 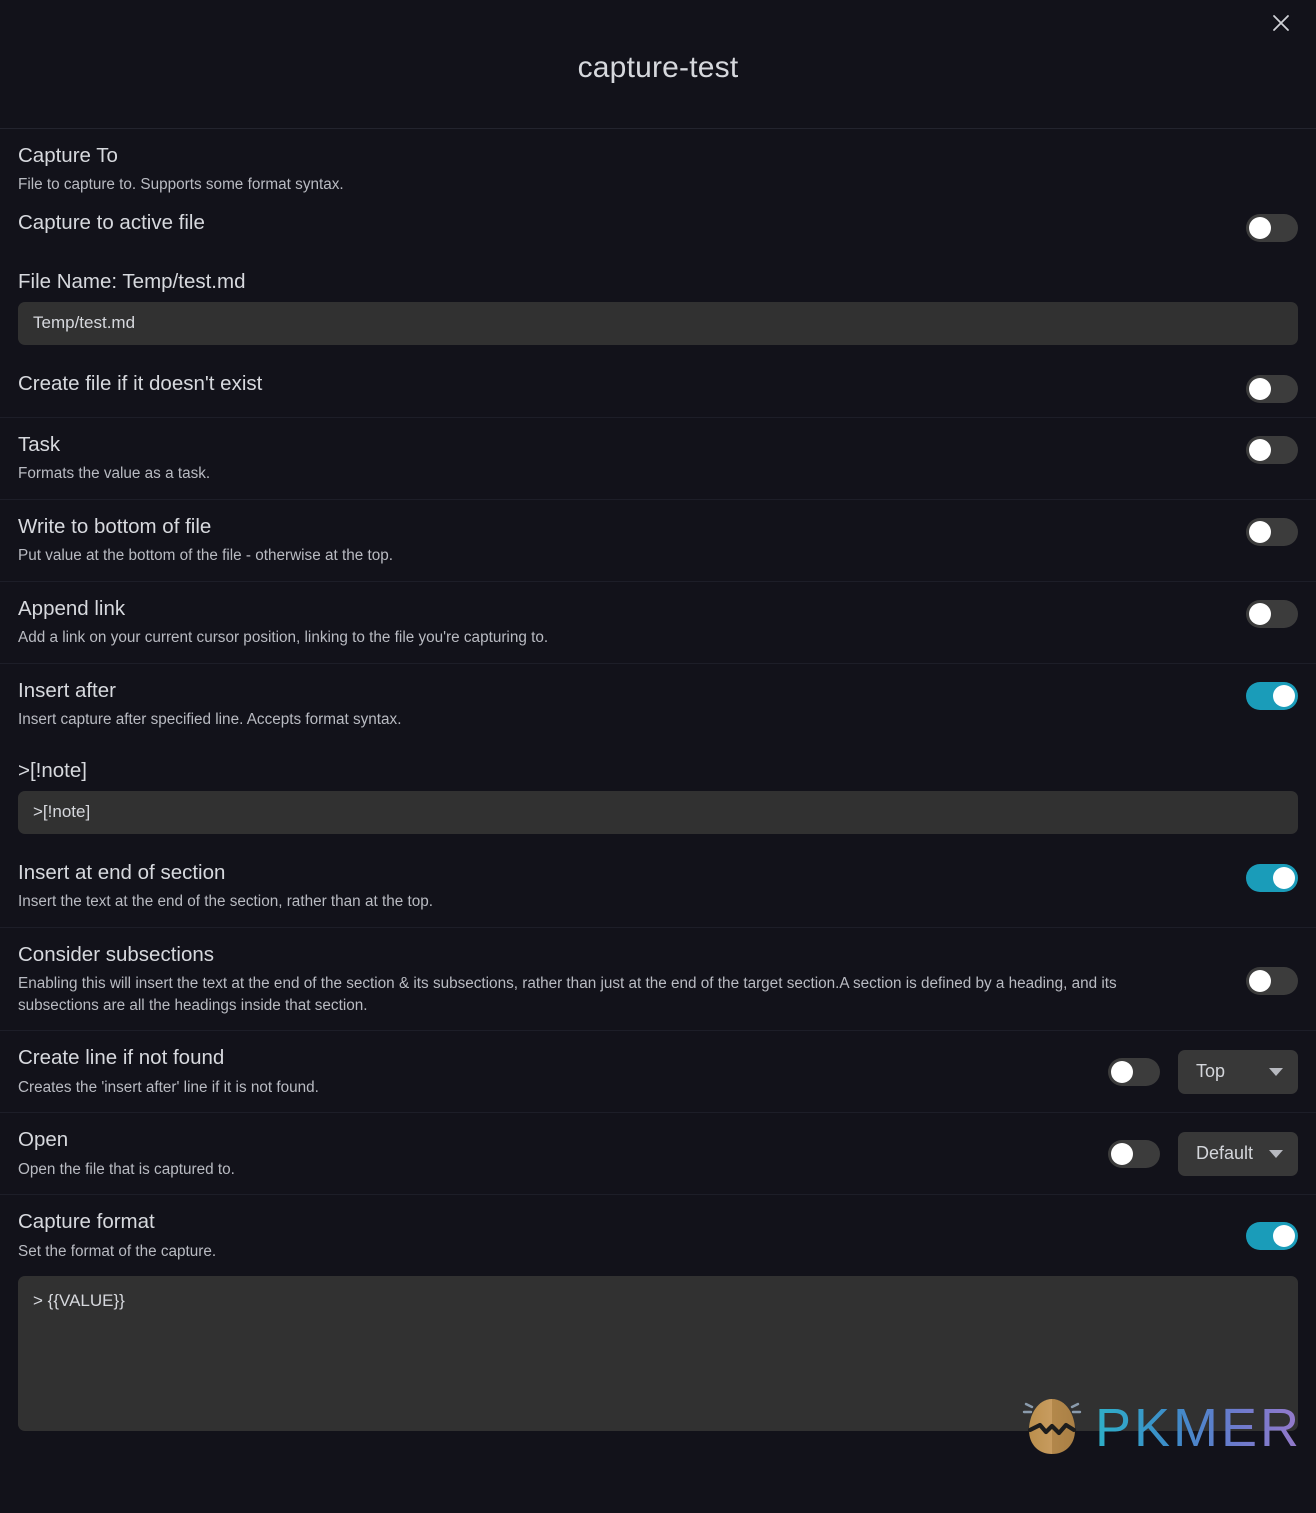 I want to click on setting-row-task: Task Formats the value as a task., so click(x=658, y=459).